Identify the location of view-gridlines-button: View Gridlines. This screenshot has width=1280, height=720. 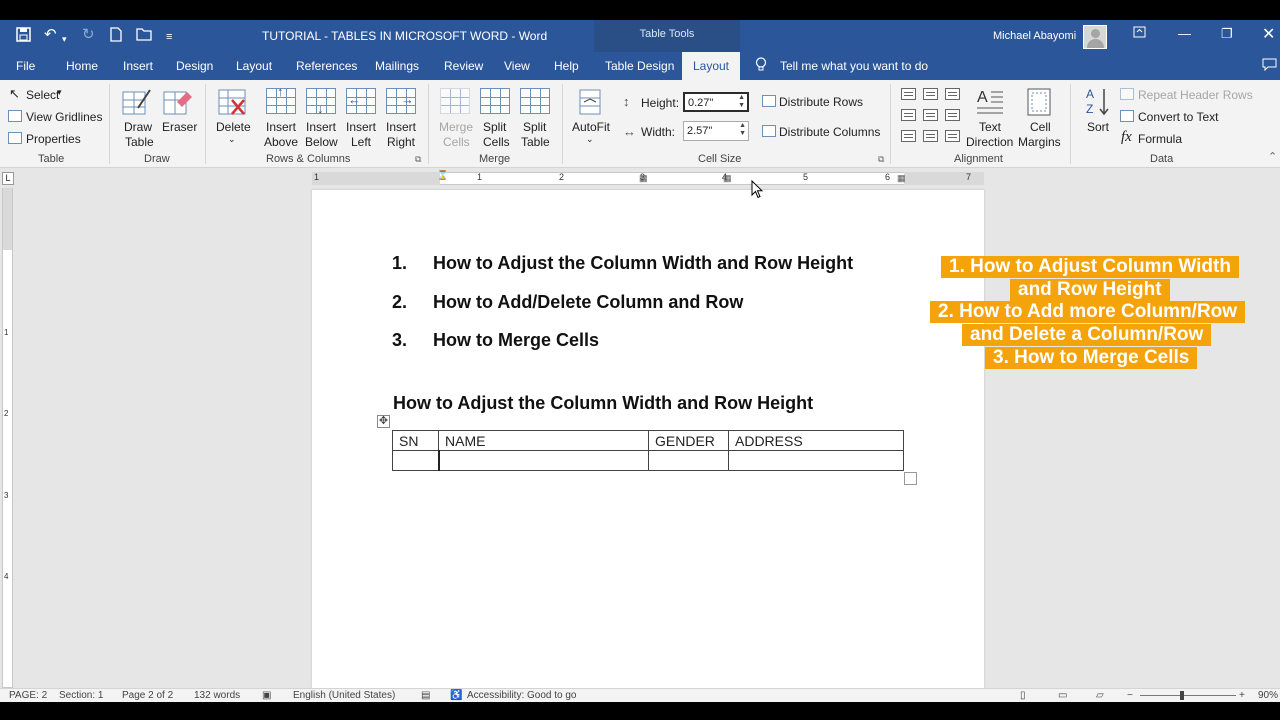
(64, 117).